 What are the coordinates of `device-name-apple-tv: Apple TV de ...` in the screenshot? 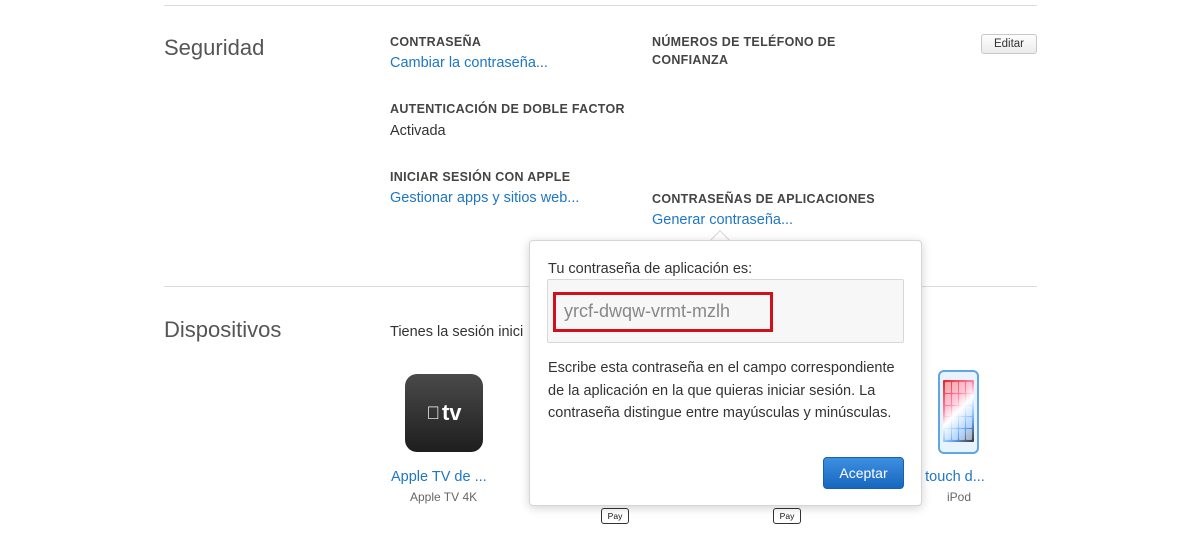 It's located at (439, 477).